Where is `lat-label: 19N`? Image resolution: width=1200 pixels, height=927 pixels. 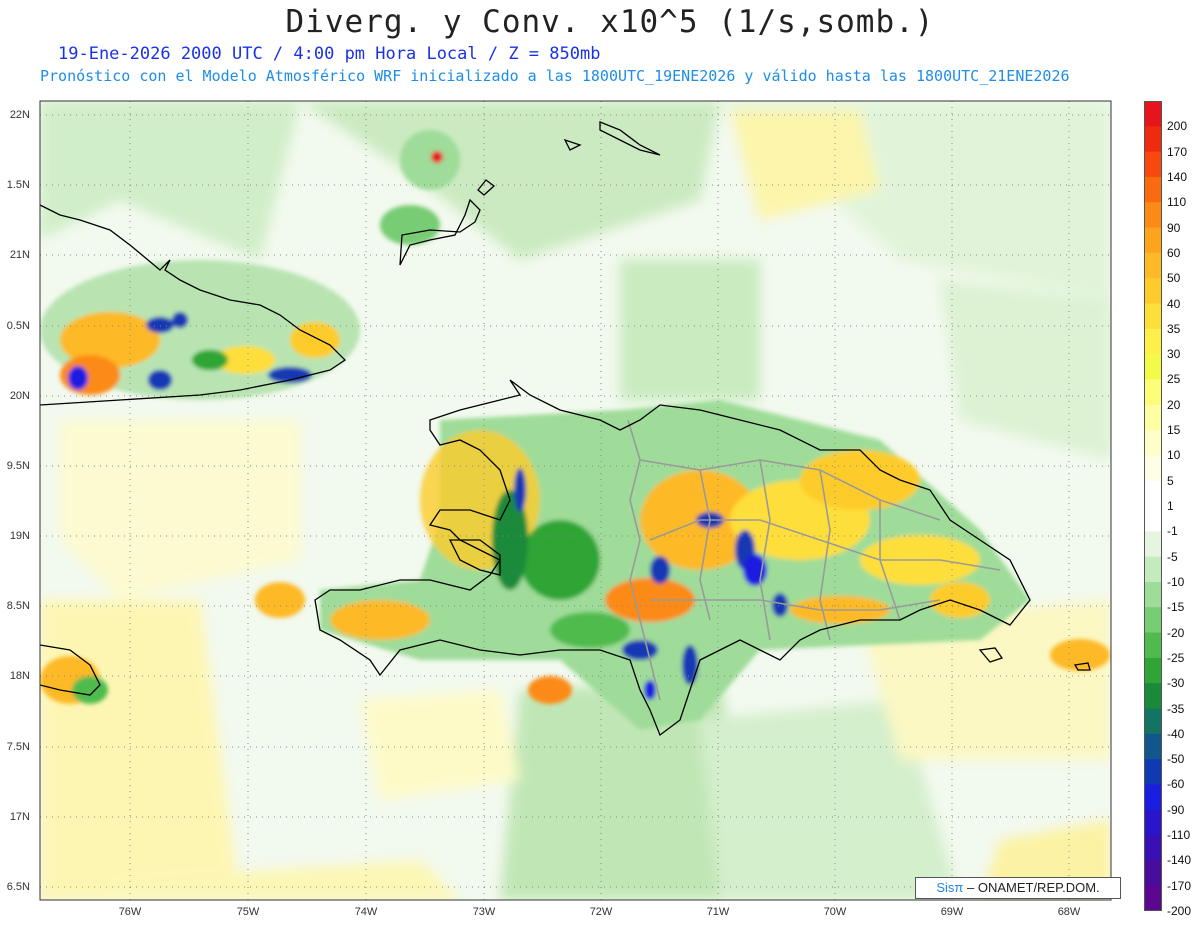 lat-label: 19N is located at coordinates (19, 536).